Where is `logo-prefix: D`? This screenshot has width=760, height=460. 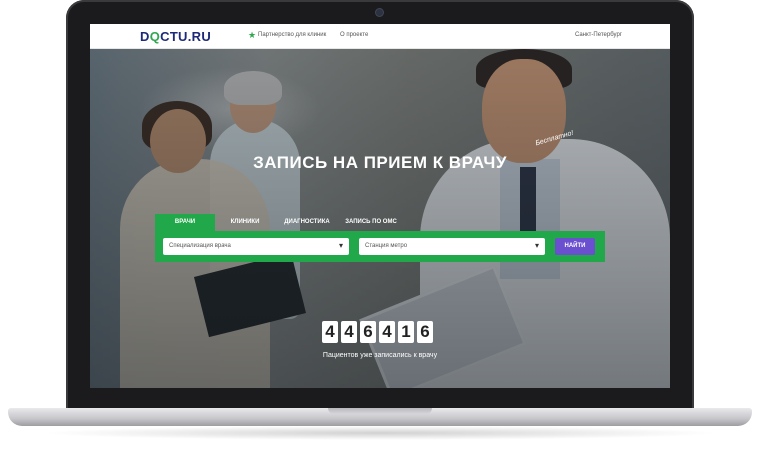
logo-prefix: D is located at coordinates (145, 36).